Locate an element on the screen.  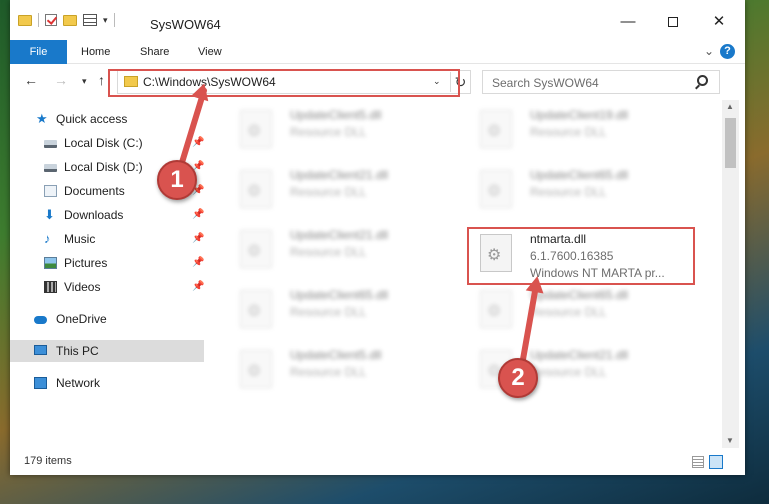
sidebar-item-onedrive: OneDrive is located at coordinates (107, 319).